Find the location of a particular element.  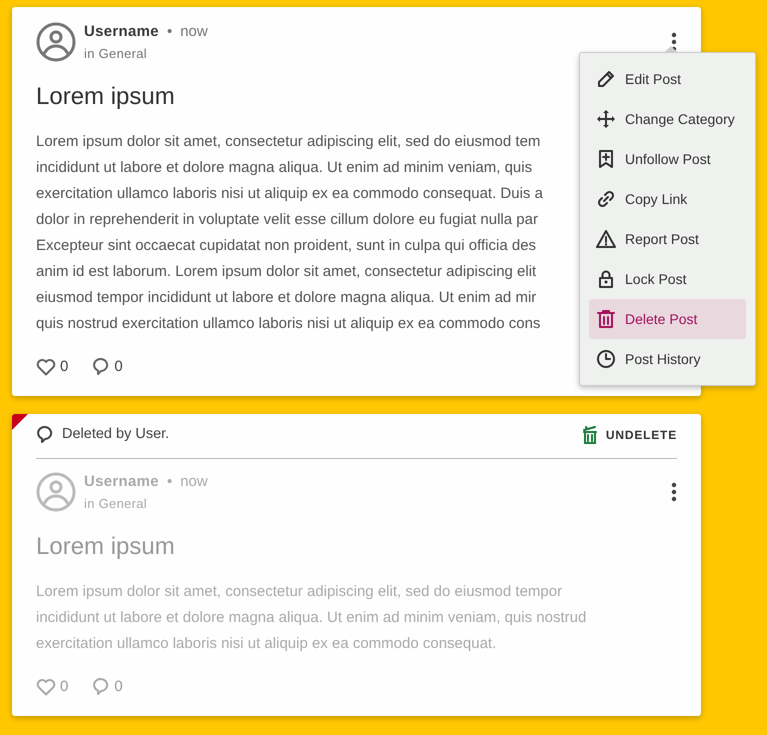

menu-item: Change Category is located at coordinates (667, 119).